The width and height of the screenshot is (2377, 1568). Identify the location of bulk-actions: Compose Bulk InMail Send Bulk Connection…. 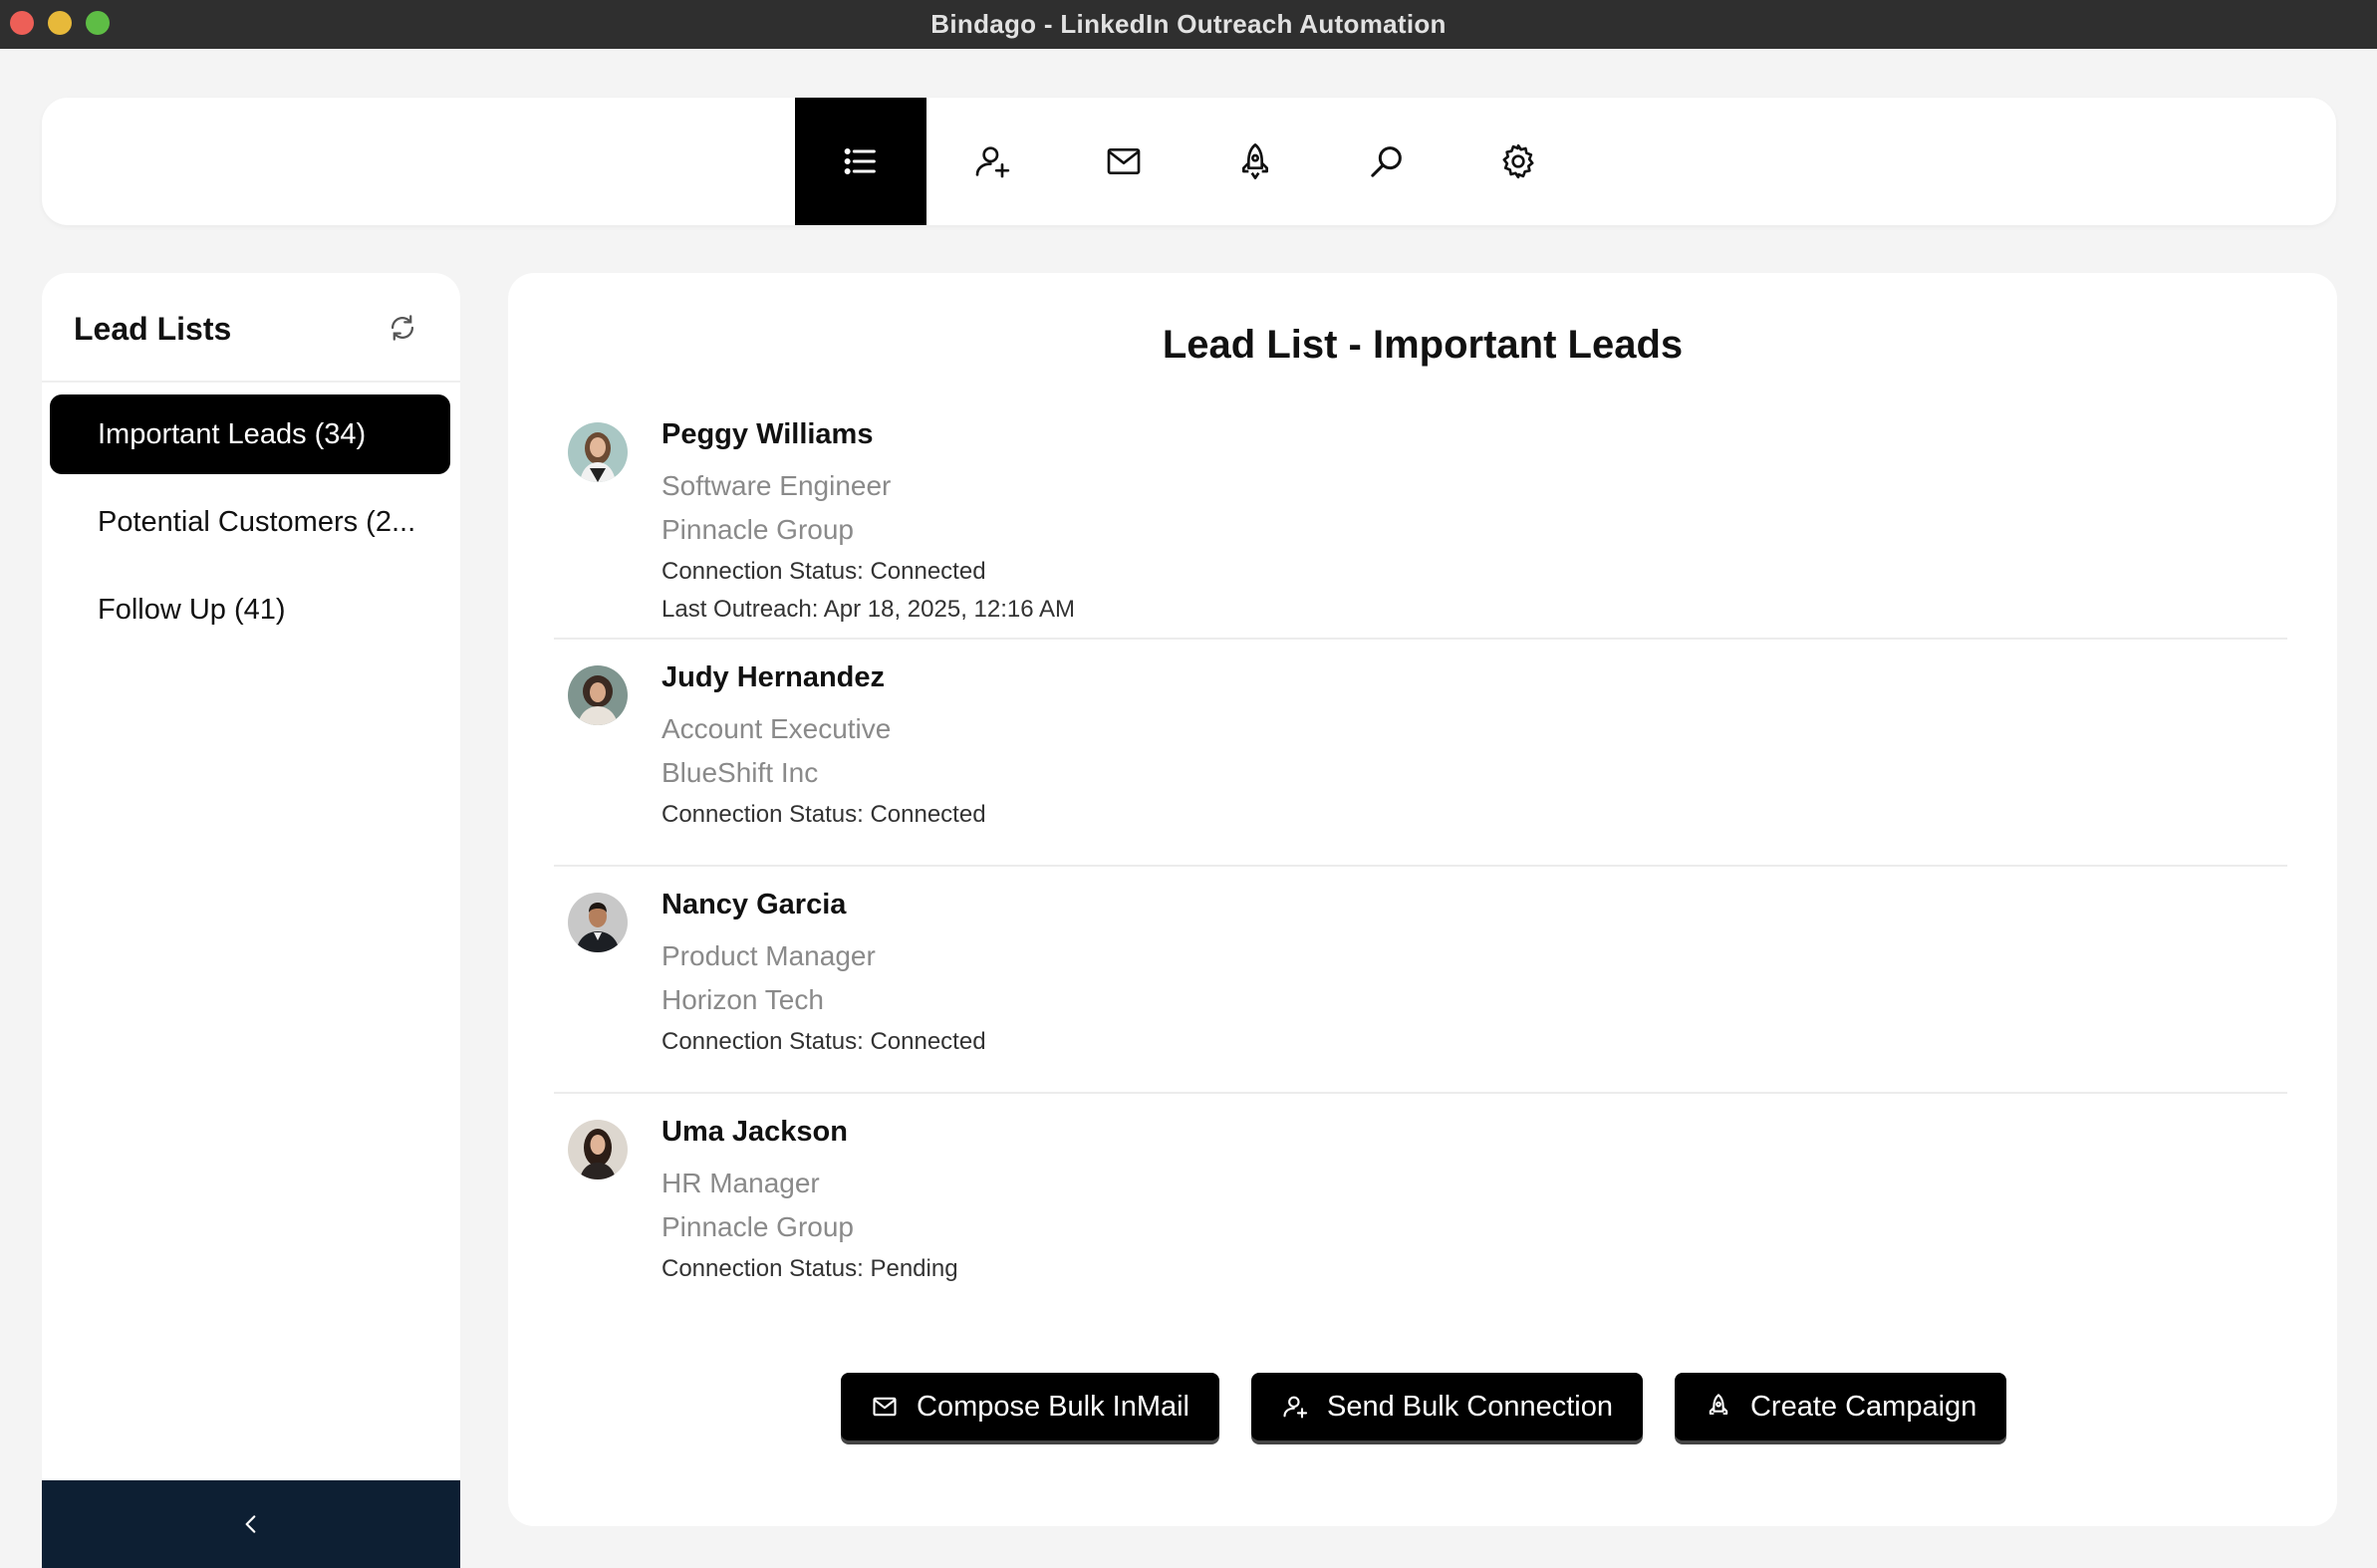
(1424, 1406).